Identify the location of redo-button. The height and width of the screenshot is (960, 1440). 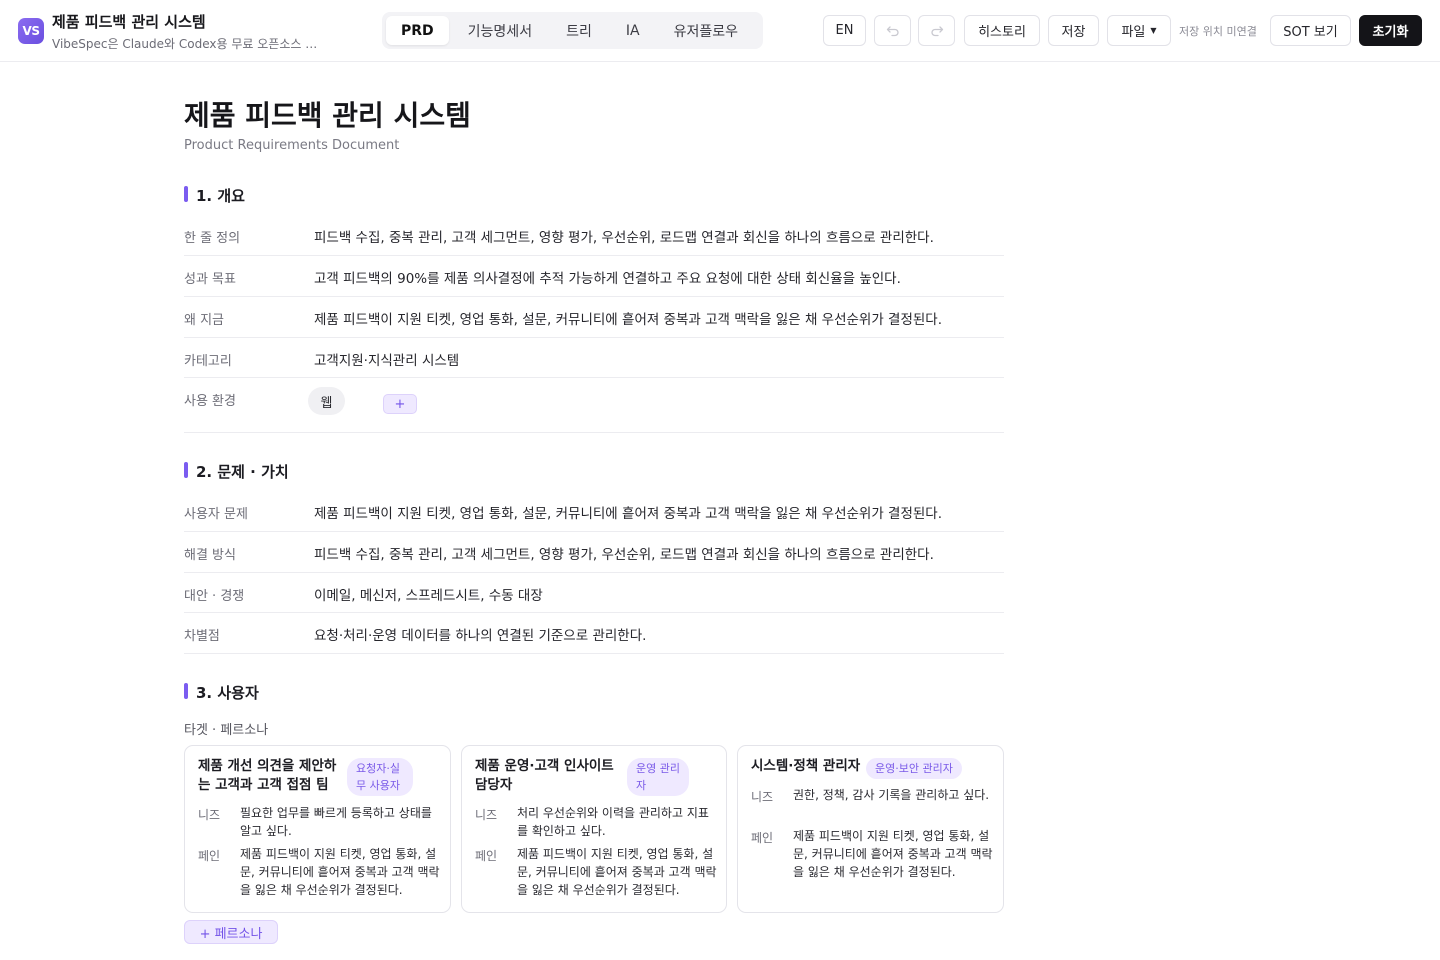
(936, 30).